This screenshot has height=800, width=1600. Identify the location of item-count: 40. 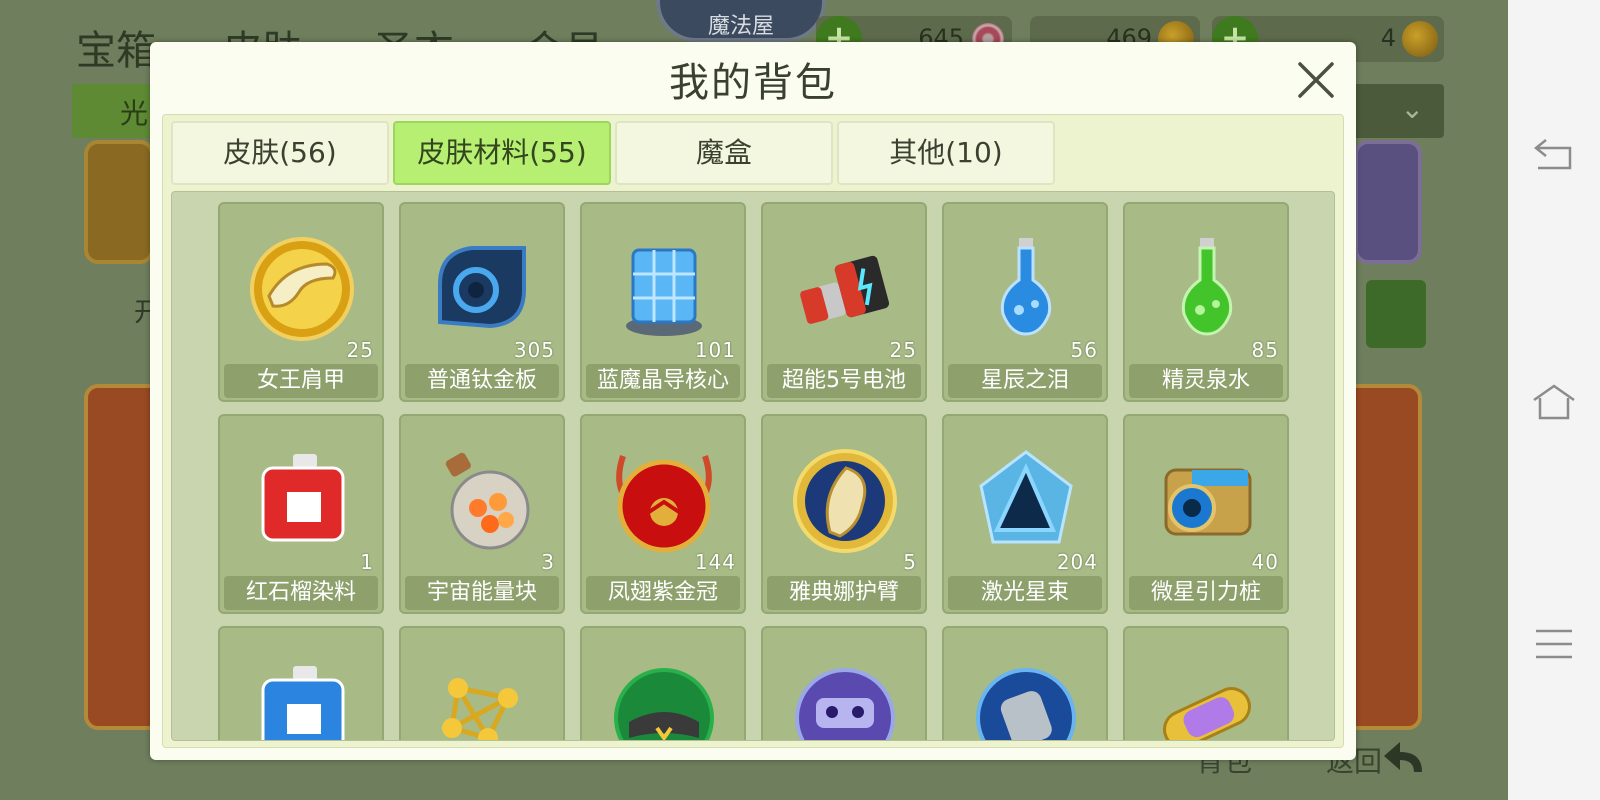
(1265, 562).